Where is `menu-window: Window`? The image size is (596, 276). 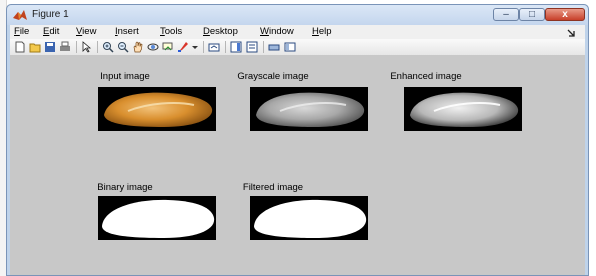
menu-window: Window is located at coordinates (277, 31).